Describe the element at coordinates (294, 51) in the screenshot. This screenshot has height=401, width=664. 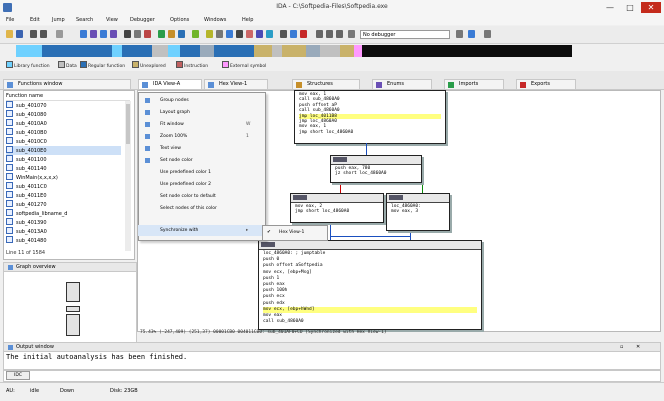
I see `navigation-band` at that location.